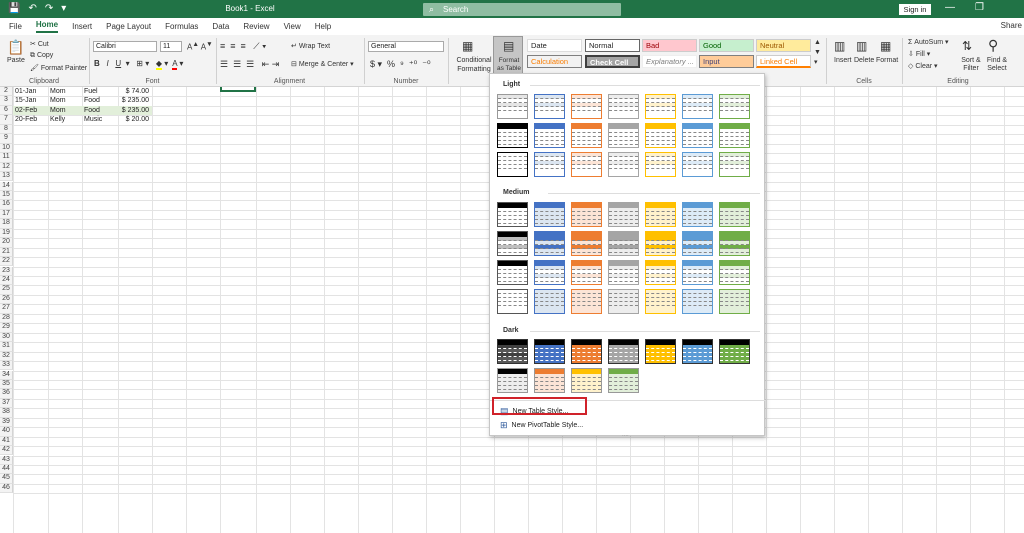  I want to click on row-header: 46, so click(6, 488).